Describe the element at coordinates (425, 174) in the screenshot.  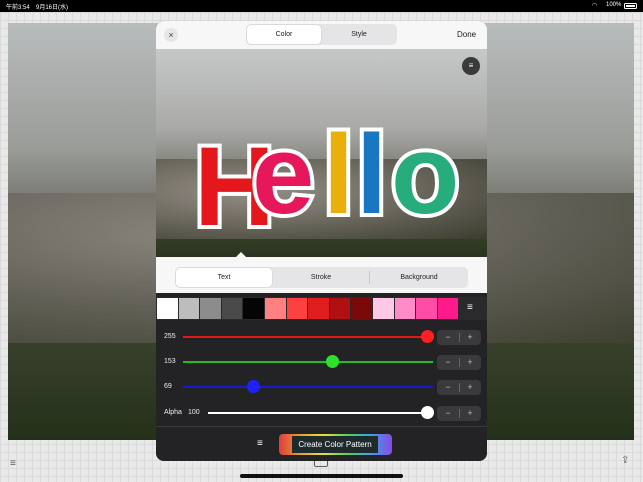
I see `preview-letter: o` at that location.